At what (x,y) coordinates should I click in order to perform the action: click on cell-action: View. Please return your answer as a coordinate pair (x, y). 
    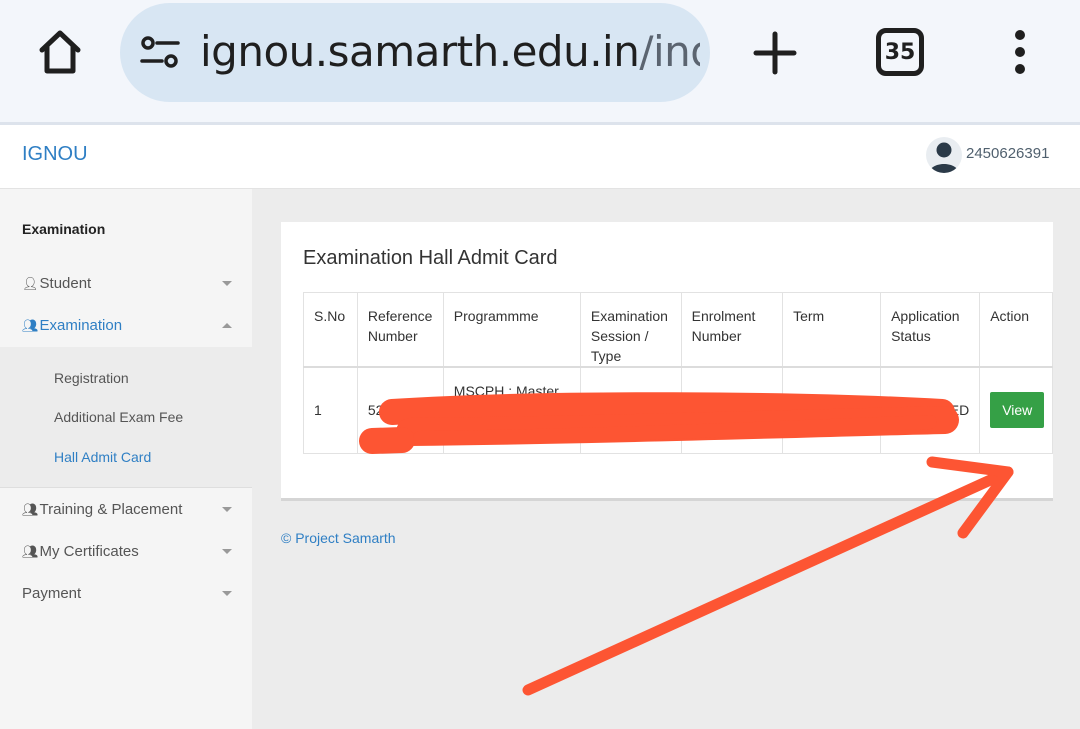
    Looking at the image, I should click on (1016, 410).